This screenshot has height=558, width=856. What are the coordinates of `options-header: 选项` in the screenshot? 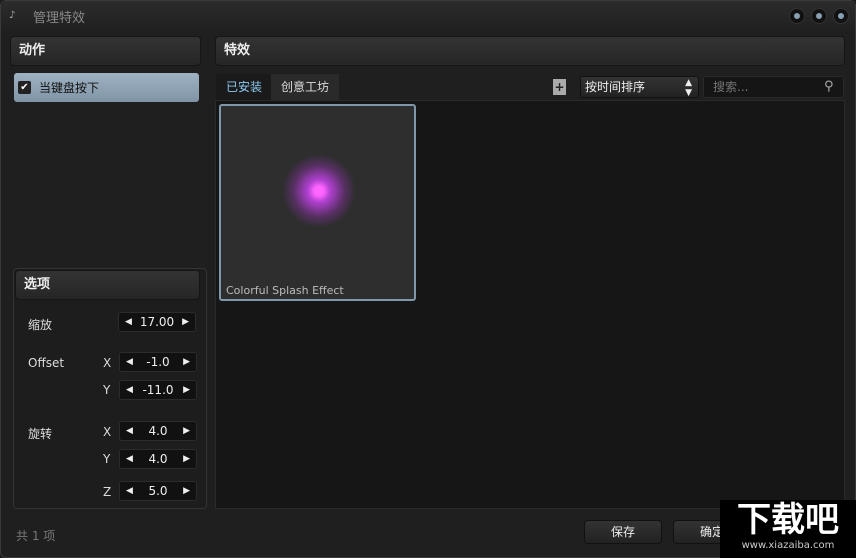 It's located at (107, 285).